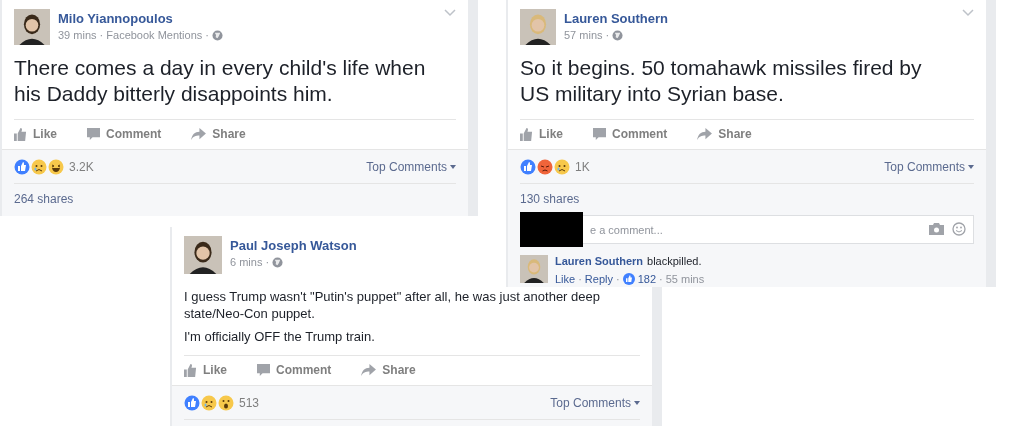 This screenshot has height=437, width=1024. What do you see at coordinates (392, 305) in the screenshot?
I see `post-text: I guess Trump wasn't "Putin's puppet" after all, he was just another deep state/Neo-Con puppet.` at bounding box center [392, 305].